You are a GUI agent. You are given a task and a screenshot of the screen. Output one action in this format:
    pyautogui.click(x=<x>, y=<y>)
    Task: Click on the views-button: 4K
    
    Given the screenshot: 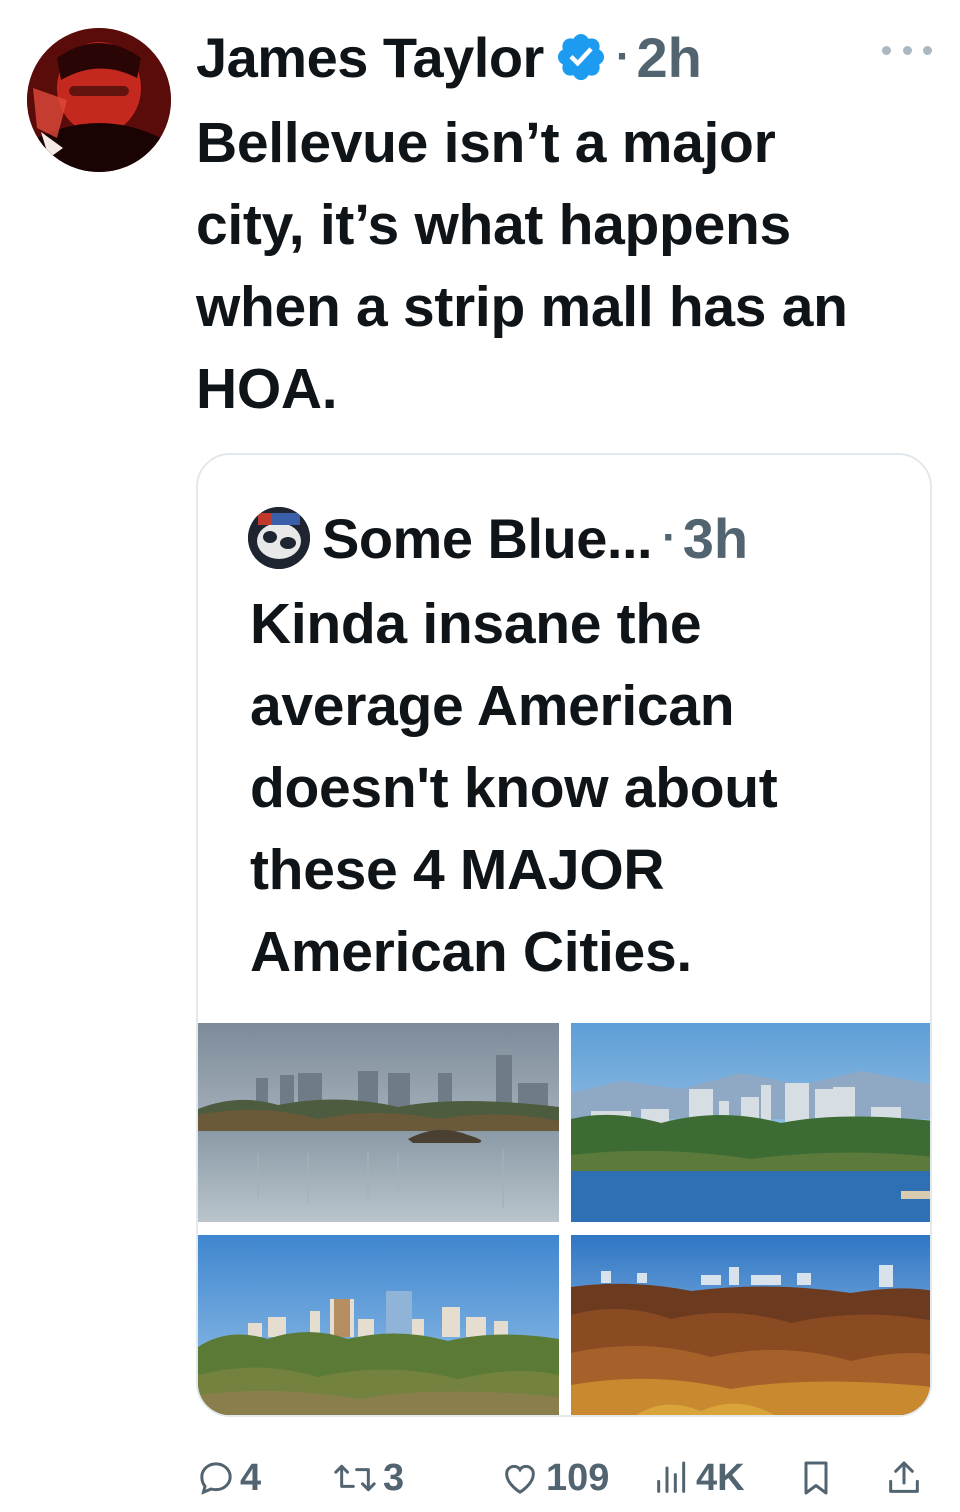 What is the action you would take?
    pyautogui.click(x=698, y=1478)
    